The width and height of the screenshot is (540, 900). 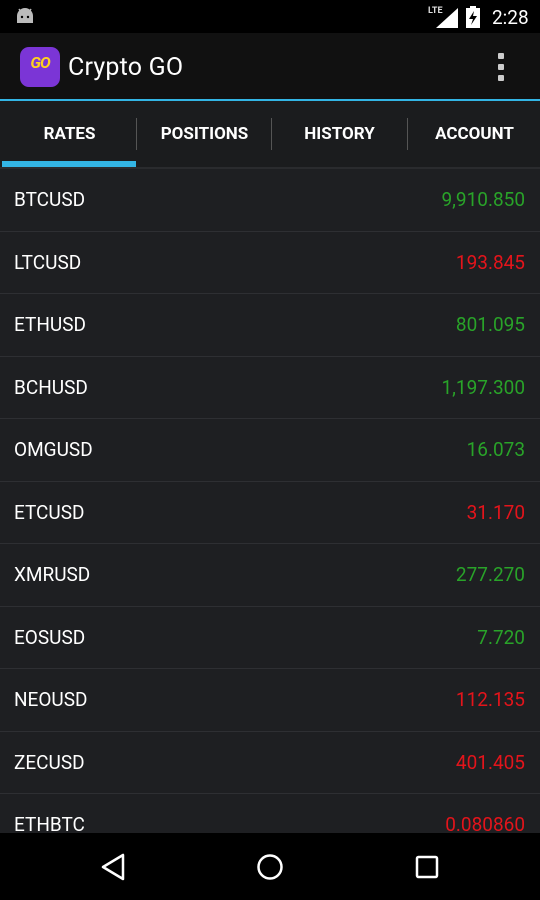 I want to click on rate-symbol: LTCUSD, so click(x=48, y=262).